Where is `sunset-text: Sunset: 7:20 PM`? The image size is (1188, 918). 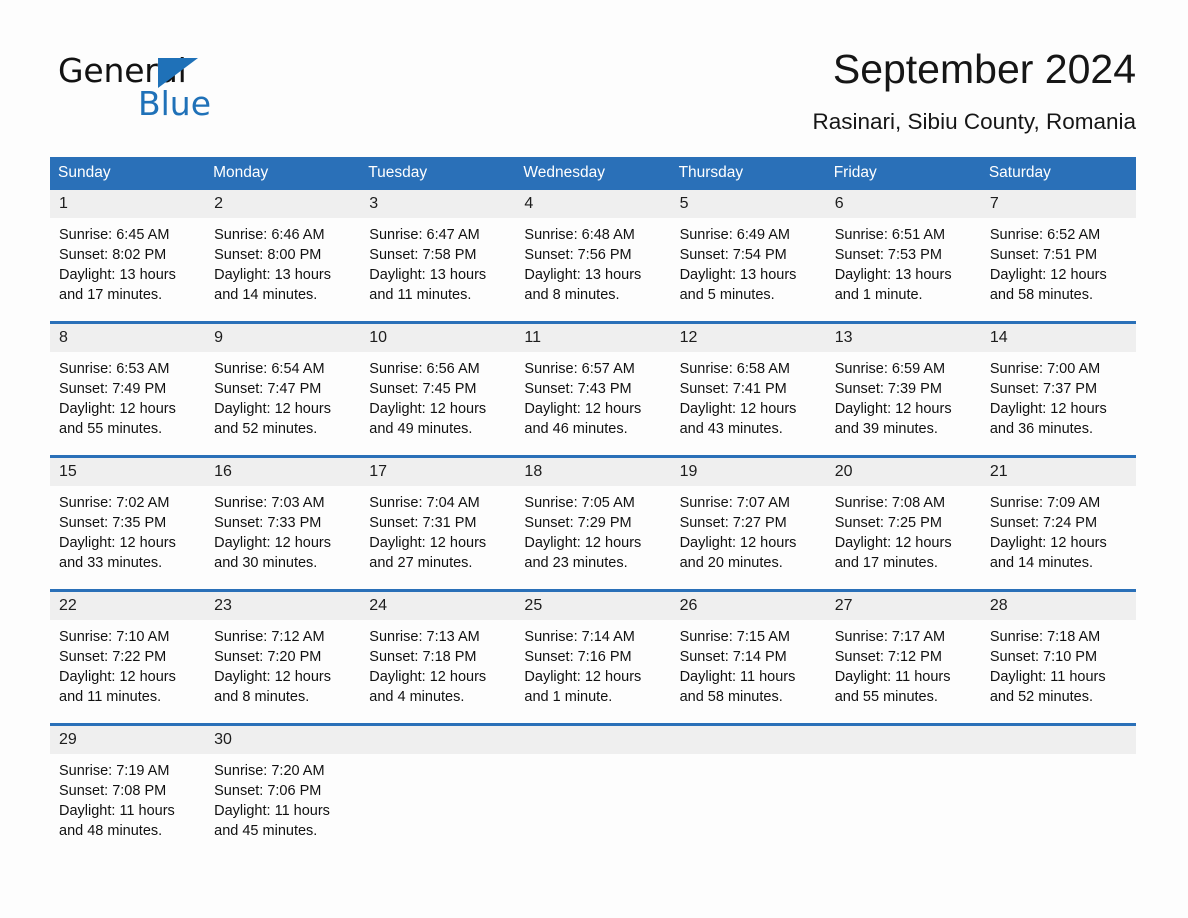 sunset-text: Sunset: 7:20 PM is located at coordinates (268, 657).